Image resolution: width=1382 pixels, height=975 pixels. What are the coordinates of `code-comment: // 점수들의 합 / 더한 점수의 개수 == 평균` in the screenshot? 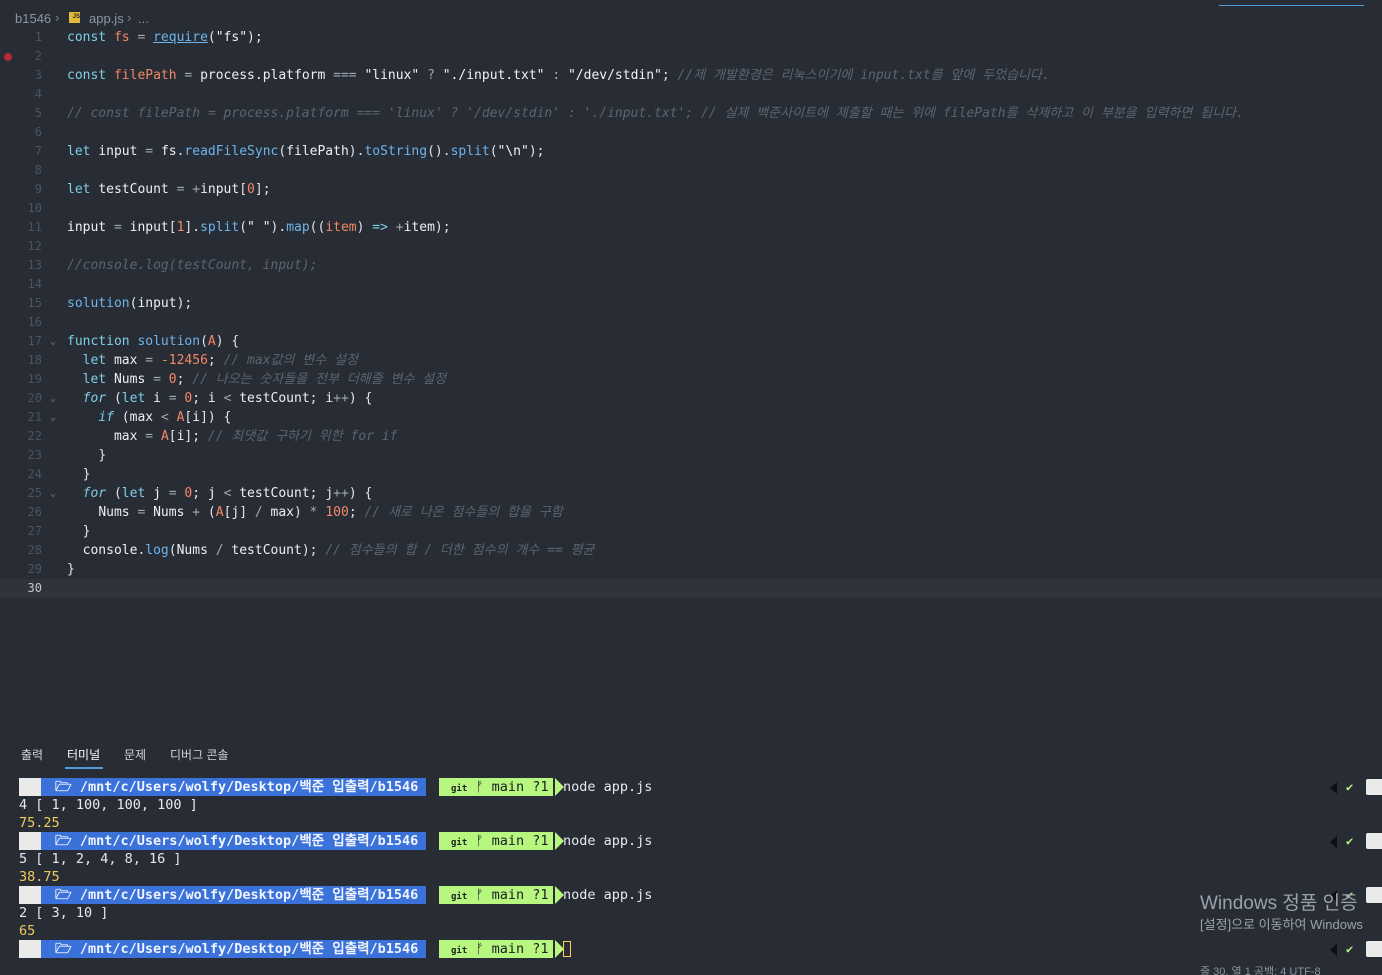 It's located at (460, 550).